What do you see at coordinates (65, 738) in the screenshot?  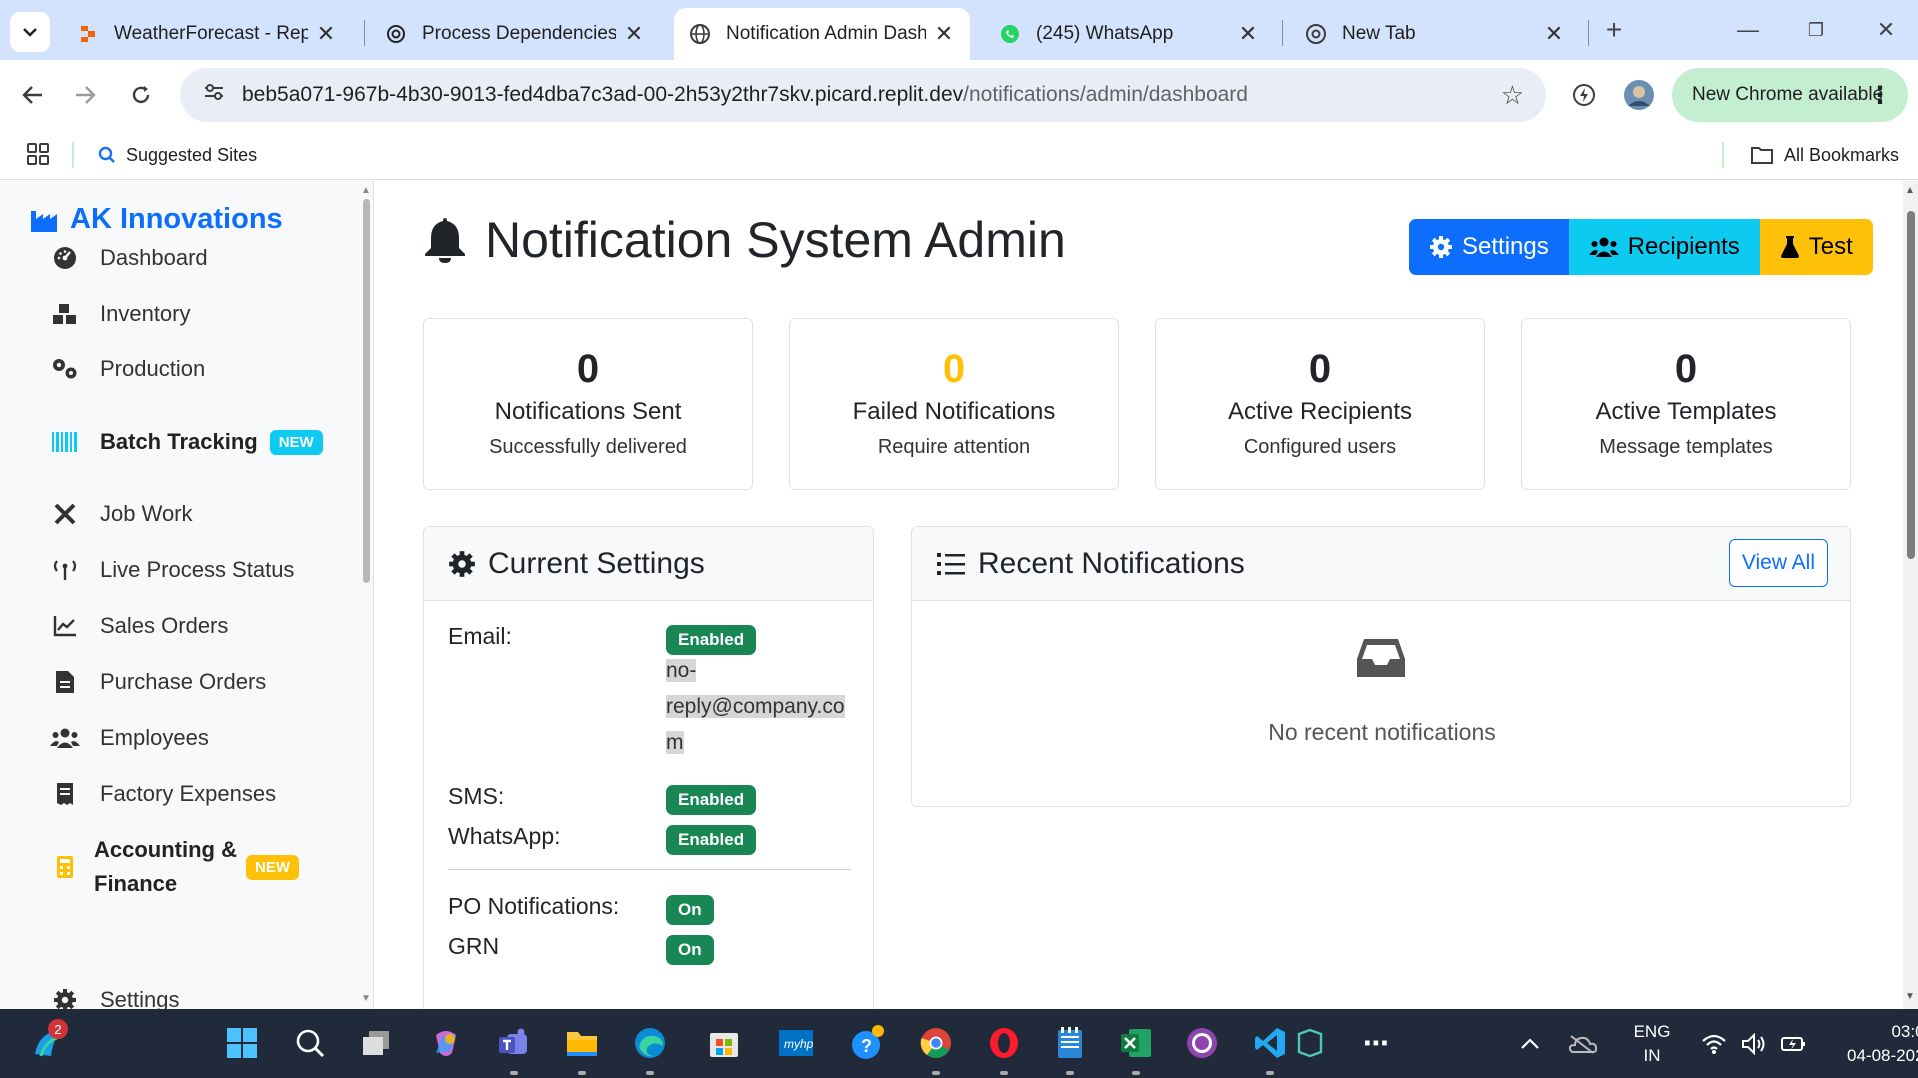 I see `users-icon` at bounding box center [65, 738].